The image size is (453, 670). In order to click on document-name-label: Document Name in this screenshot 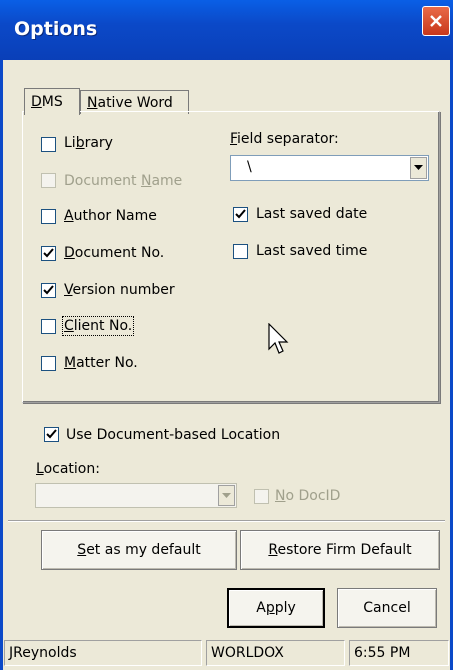, I will do `click(123, 181)`.